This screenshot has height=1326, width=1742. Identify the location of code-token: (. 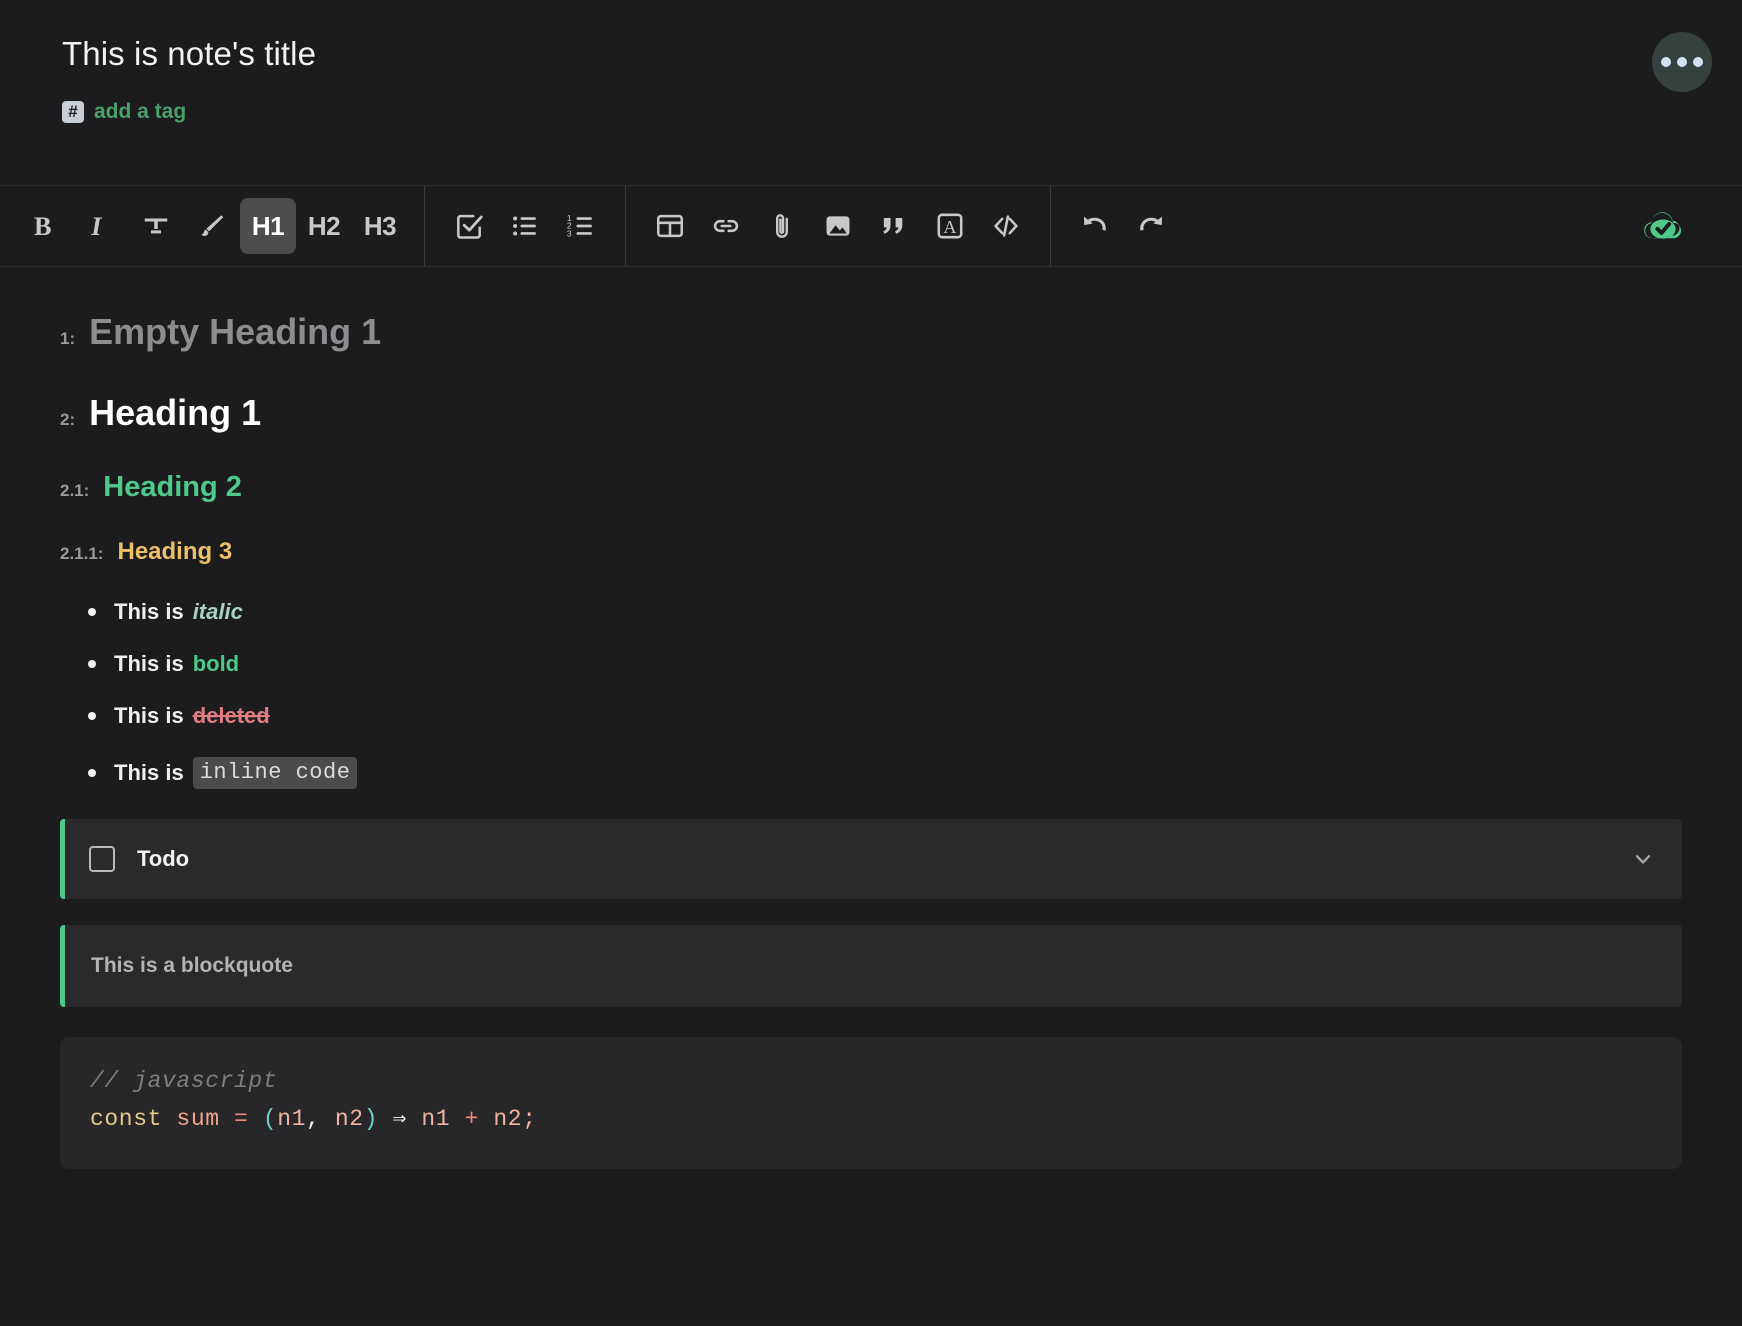
(270, 1119).